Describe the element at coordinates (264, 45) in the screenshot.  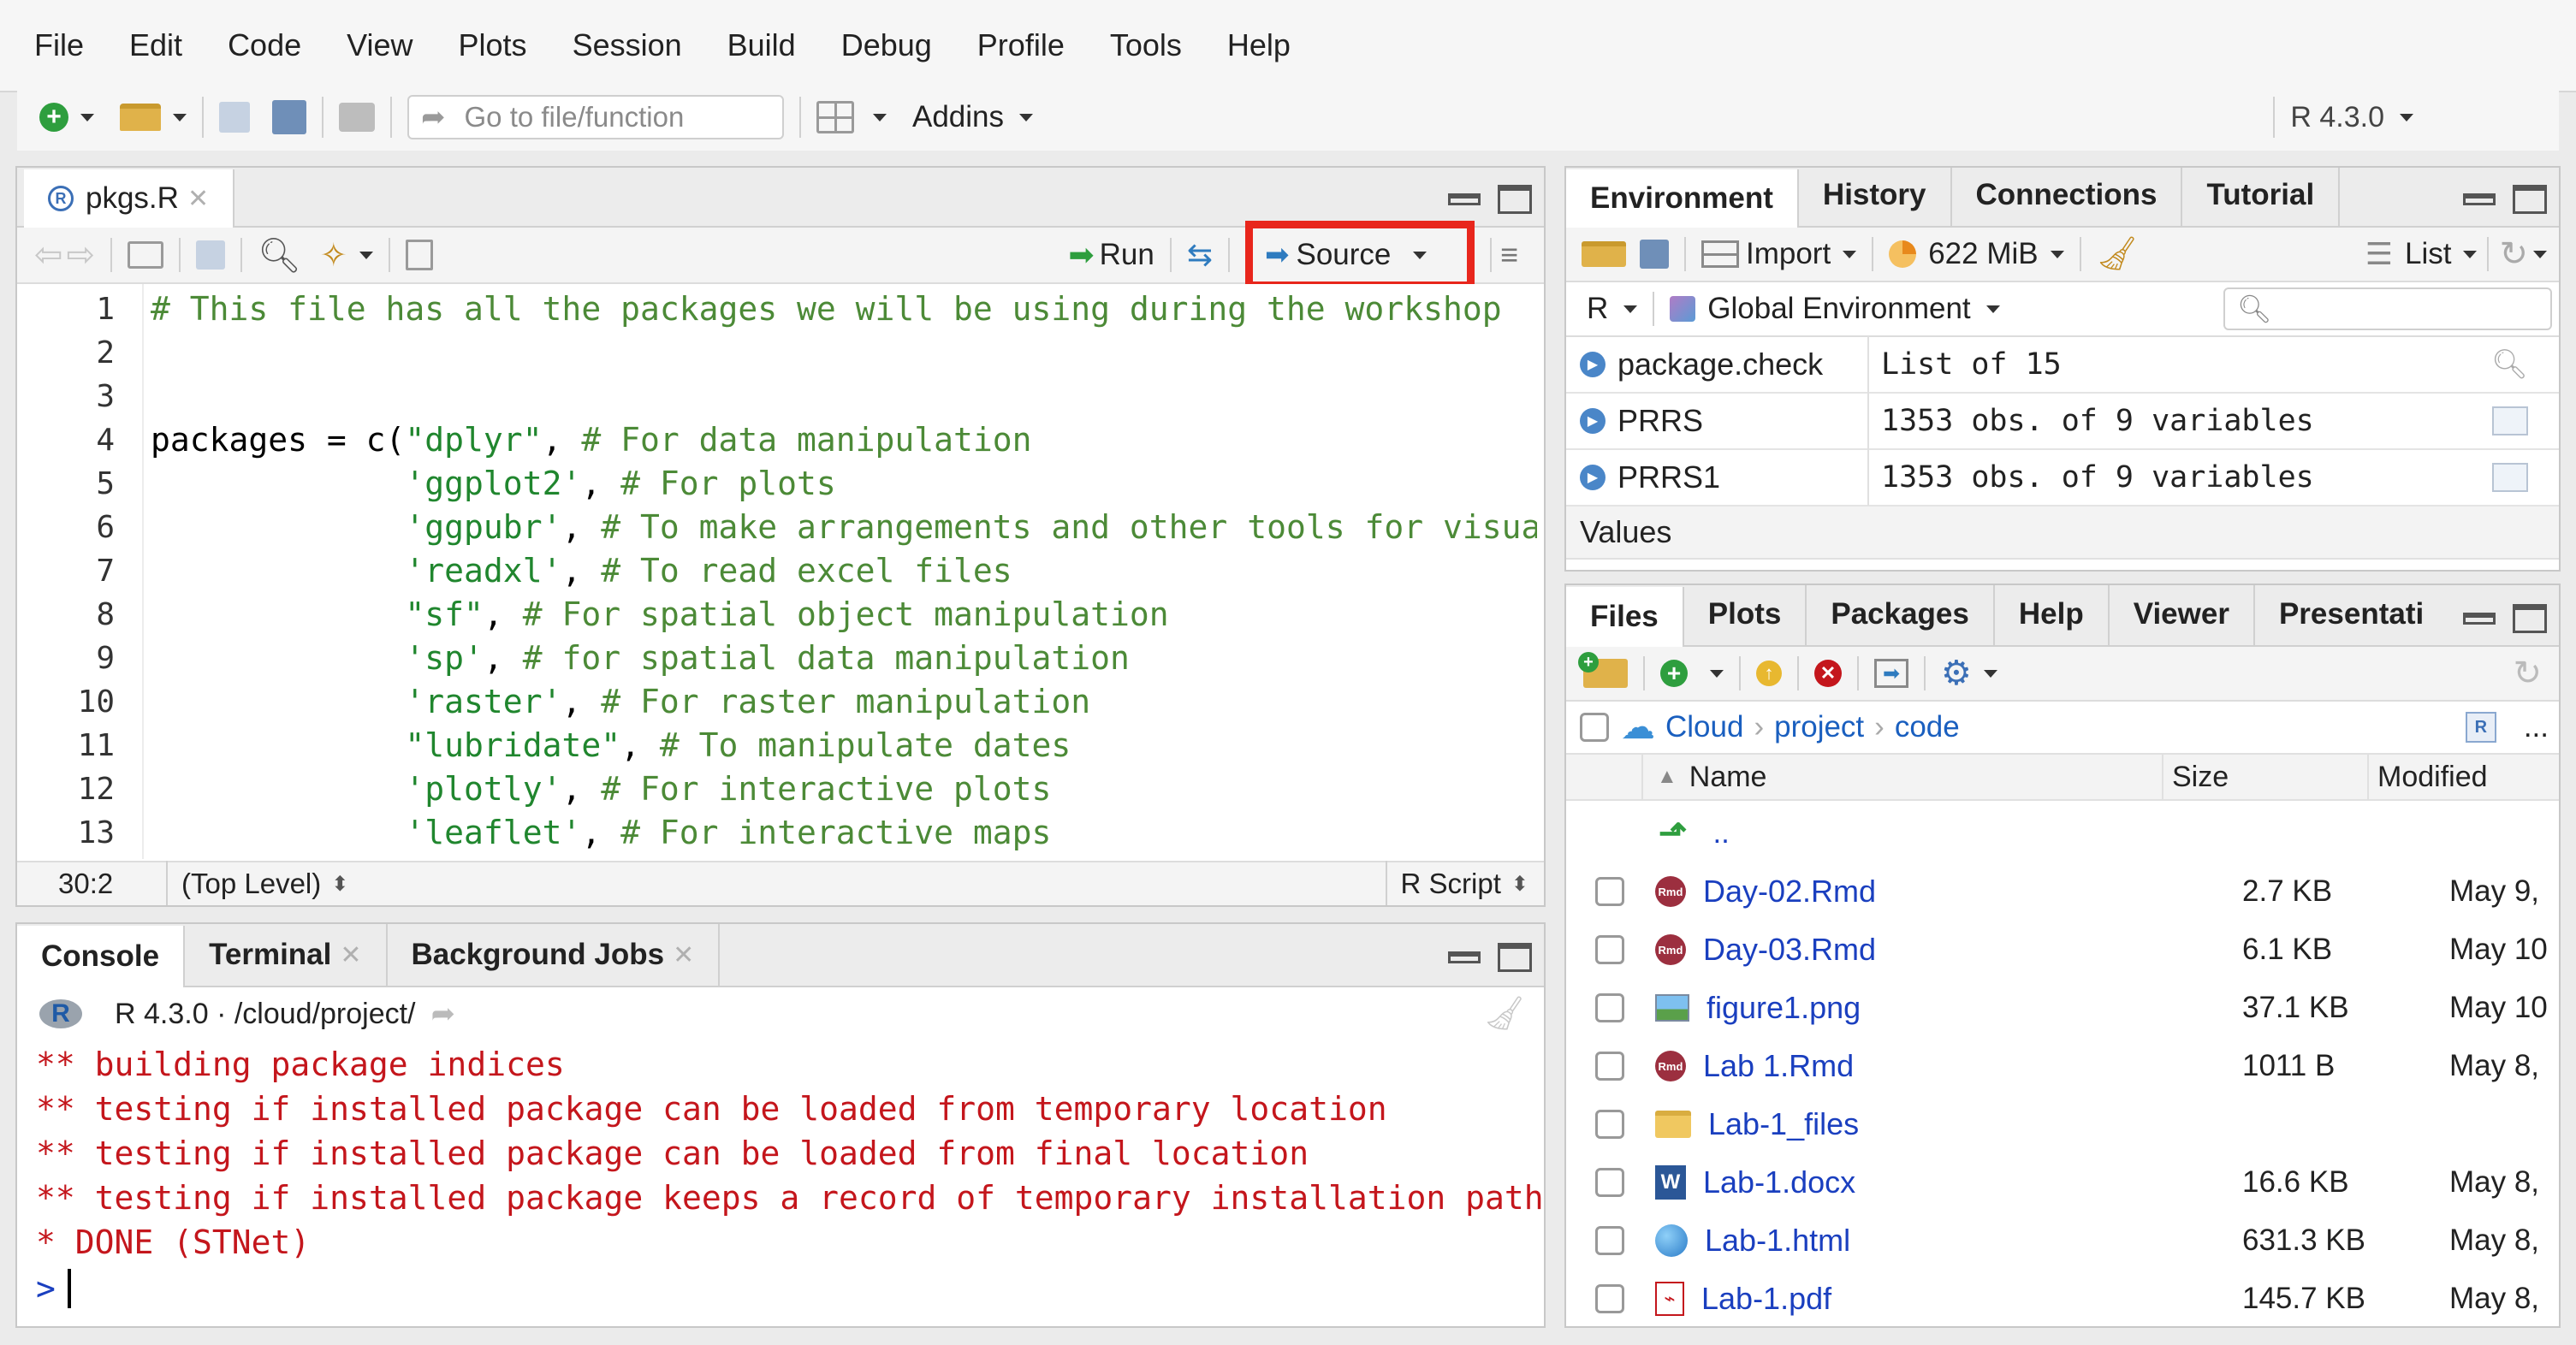
I see `menu-code: Code` at that location.